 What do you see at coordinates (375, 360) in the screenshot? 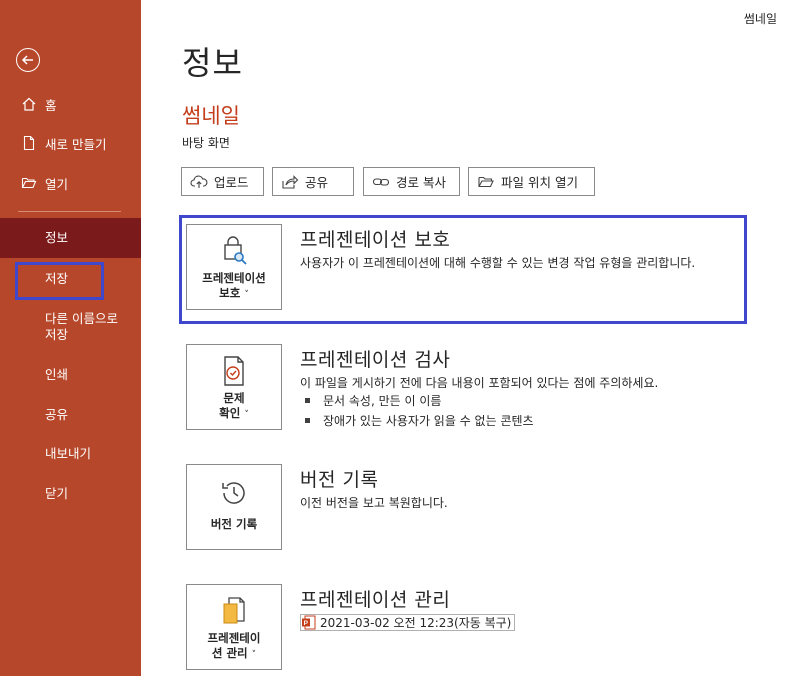
I see `inspect-section-title: 프레젠테이션 검사` at bounding box center [375, 360].